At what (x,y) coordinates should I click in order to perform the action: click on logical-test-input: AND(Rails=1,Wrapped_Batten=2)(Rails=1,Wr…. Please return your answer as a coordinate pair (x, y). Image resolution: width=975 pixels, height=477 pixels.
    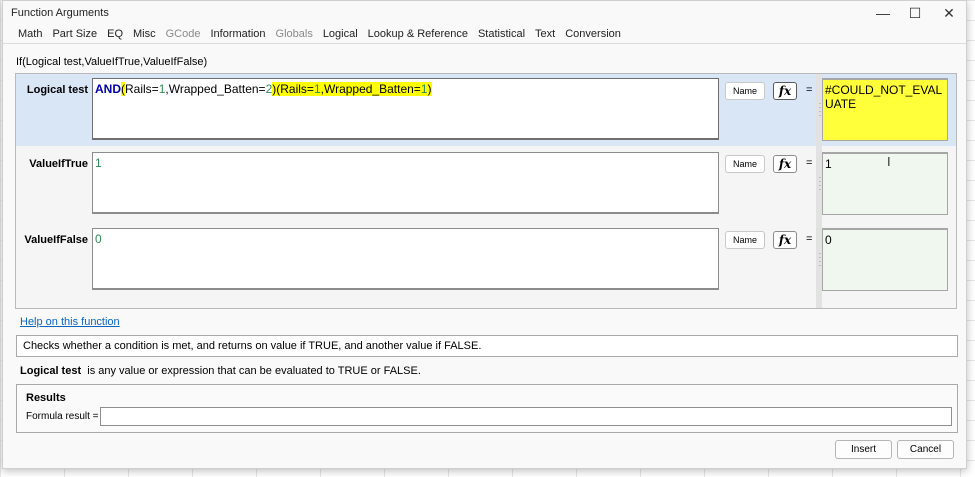
    Looking at the image, I should click on (405, 109).